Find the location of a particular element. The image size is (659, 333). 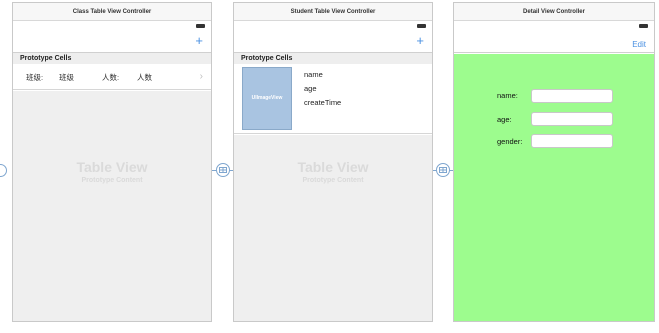

scene-title: Class Table View Controller is located at coordinates (112, 12).